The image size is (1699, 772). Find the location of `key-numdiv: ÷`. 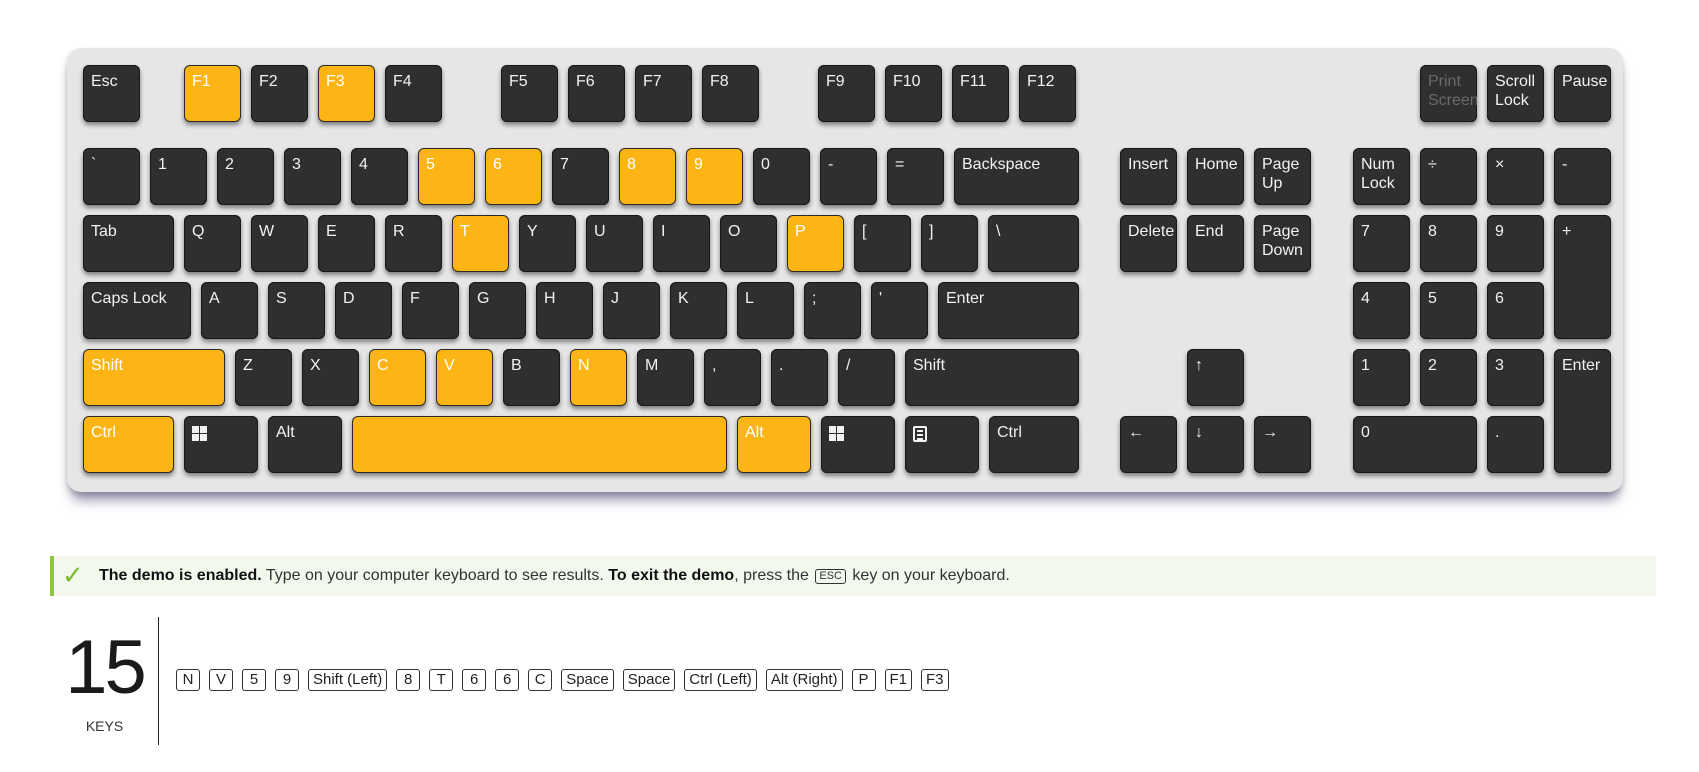

key-numdiv: ÷ is located at coordinates (1448, 176).